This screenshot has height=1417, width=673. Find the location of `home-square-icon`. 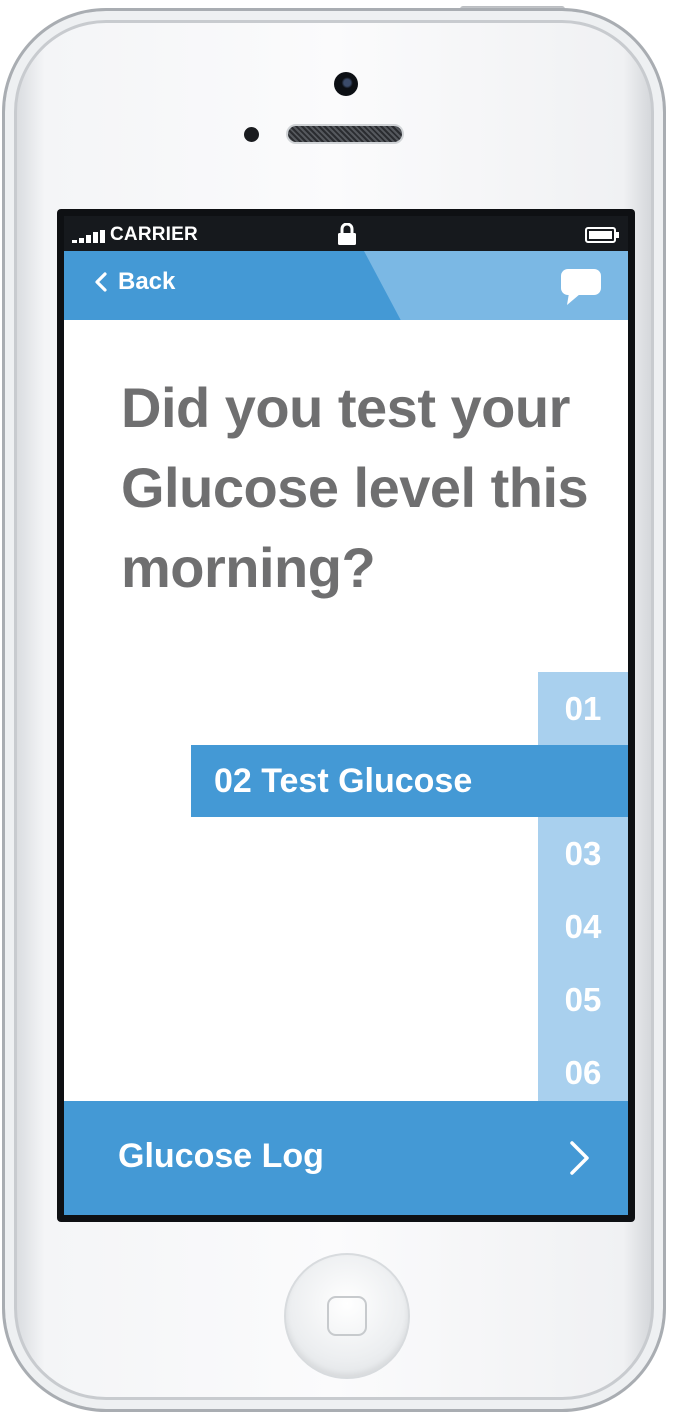

home-square-icon is located at coordinates (347, 1316).